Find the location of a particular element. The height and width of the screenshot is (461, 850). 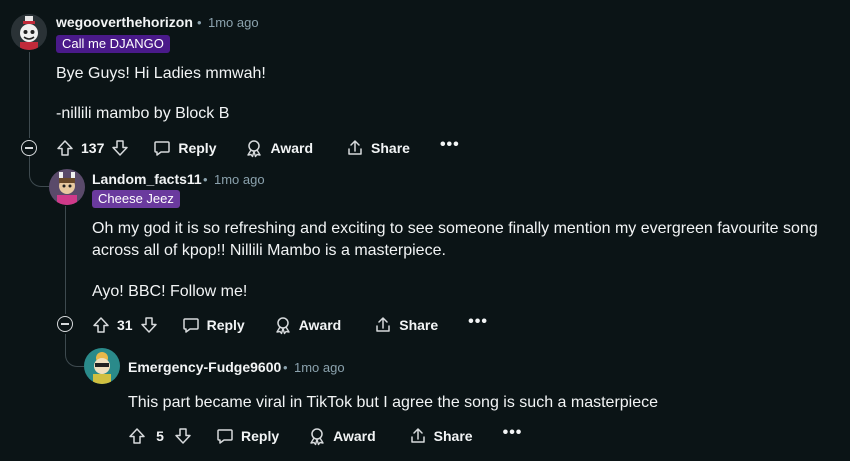

comment-body-line: Bye Guys! Hi Ladies mmwah! is located at coordinates (161, 73).